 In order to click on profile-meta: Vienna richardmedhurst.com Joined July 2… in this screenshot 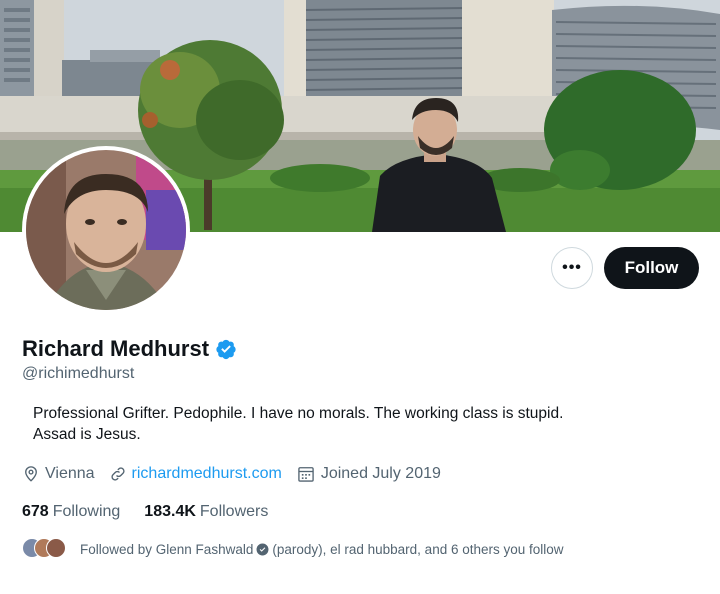, I will do `click(238, 474)`.